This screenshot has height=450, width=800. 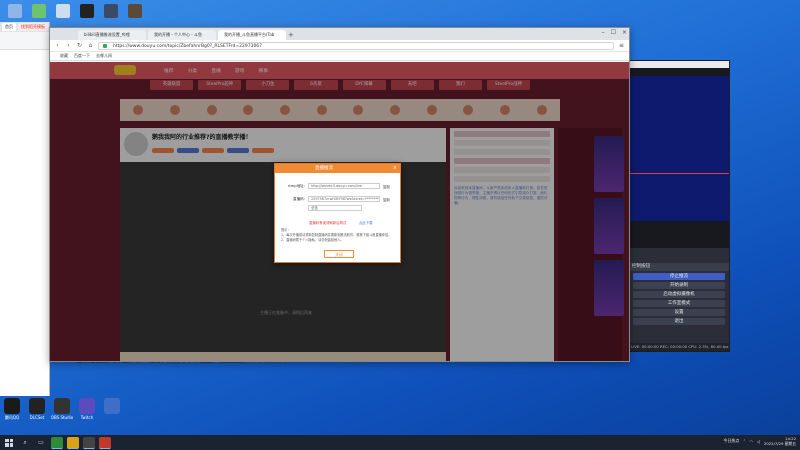 I want to click on desktop-bottom-icons: 腾讯QQ DLCSet OBS Studio Twitch, so click(x=62, y=409).